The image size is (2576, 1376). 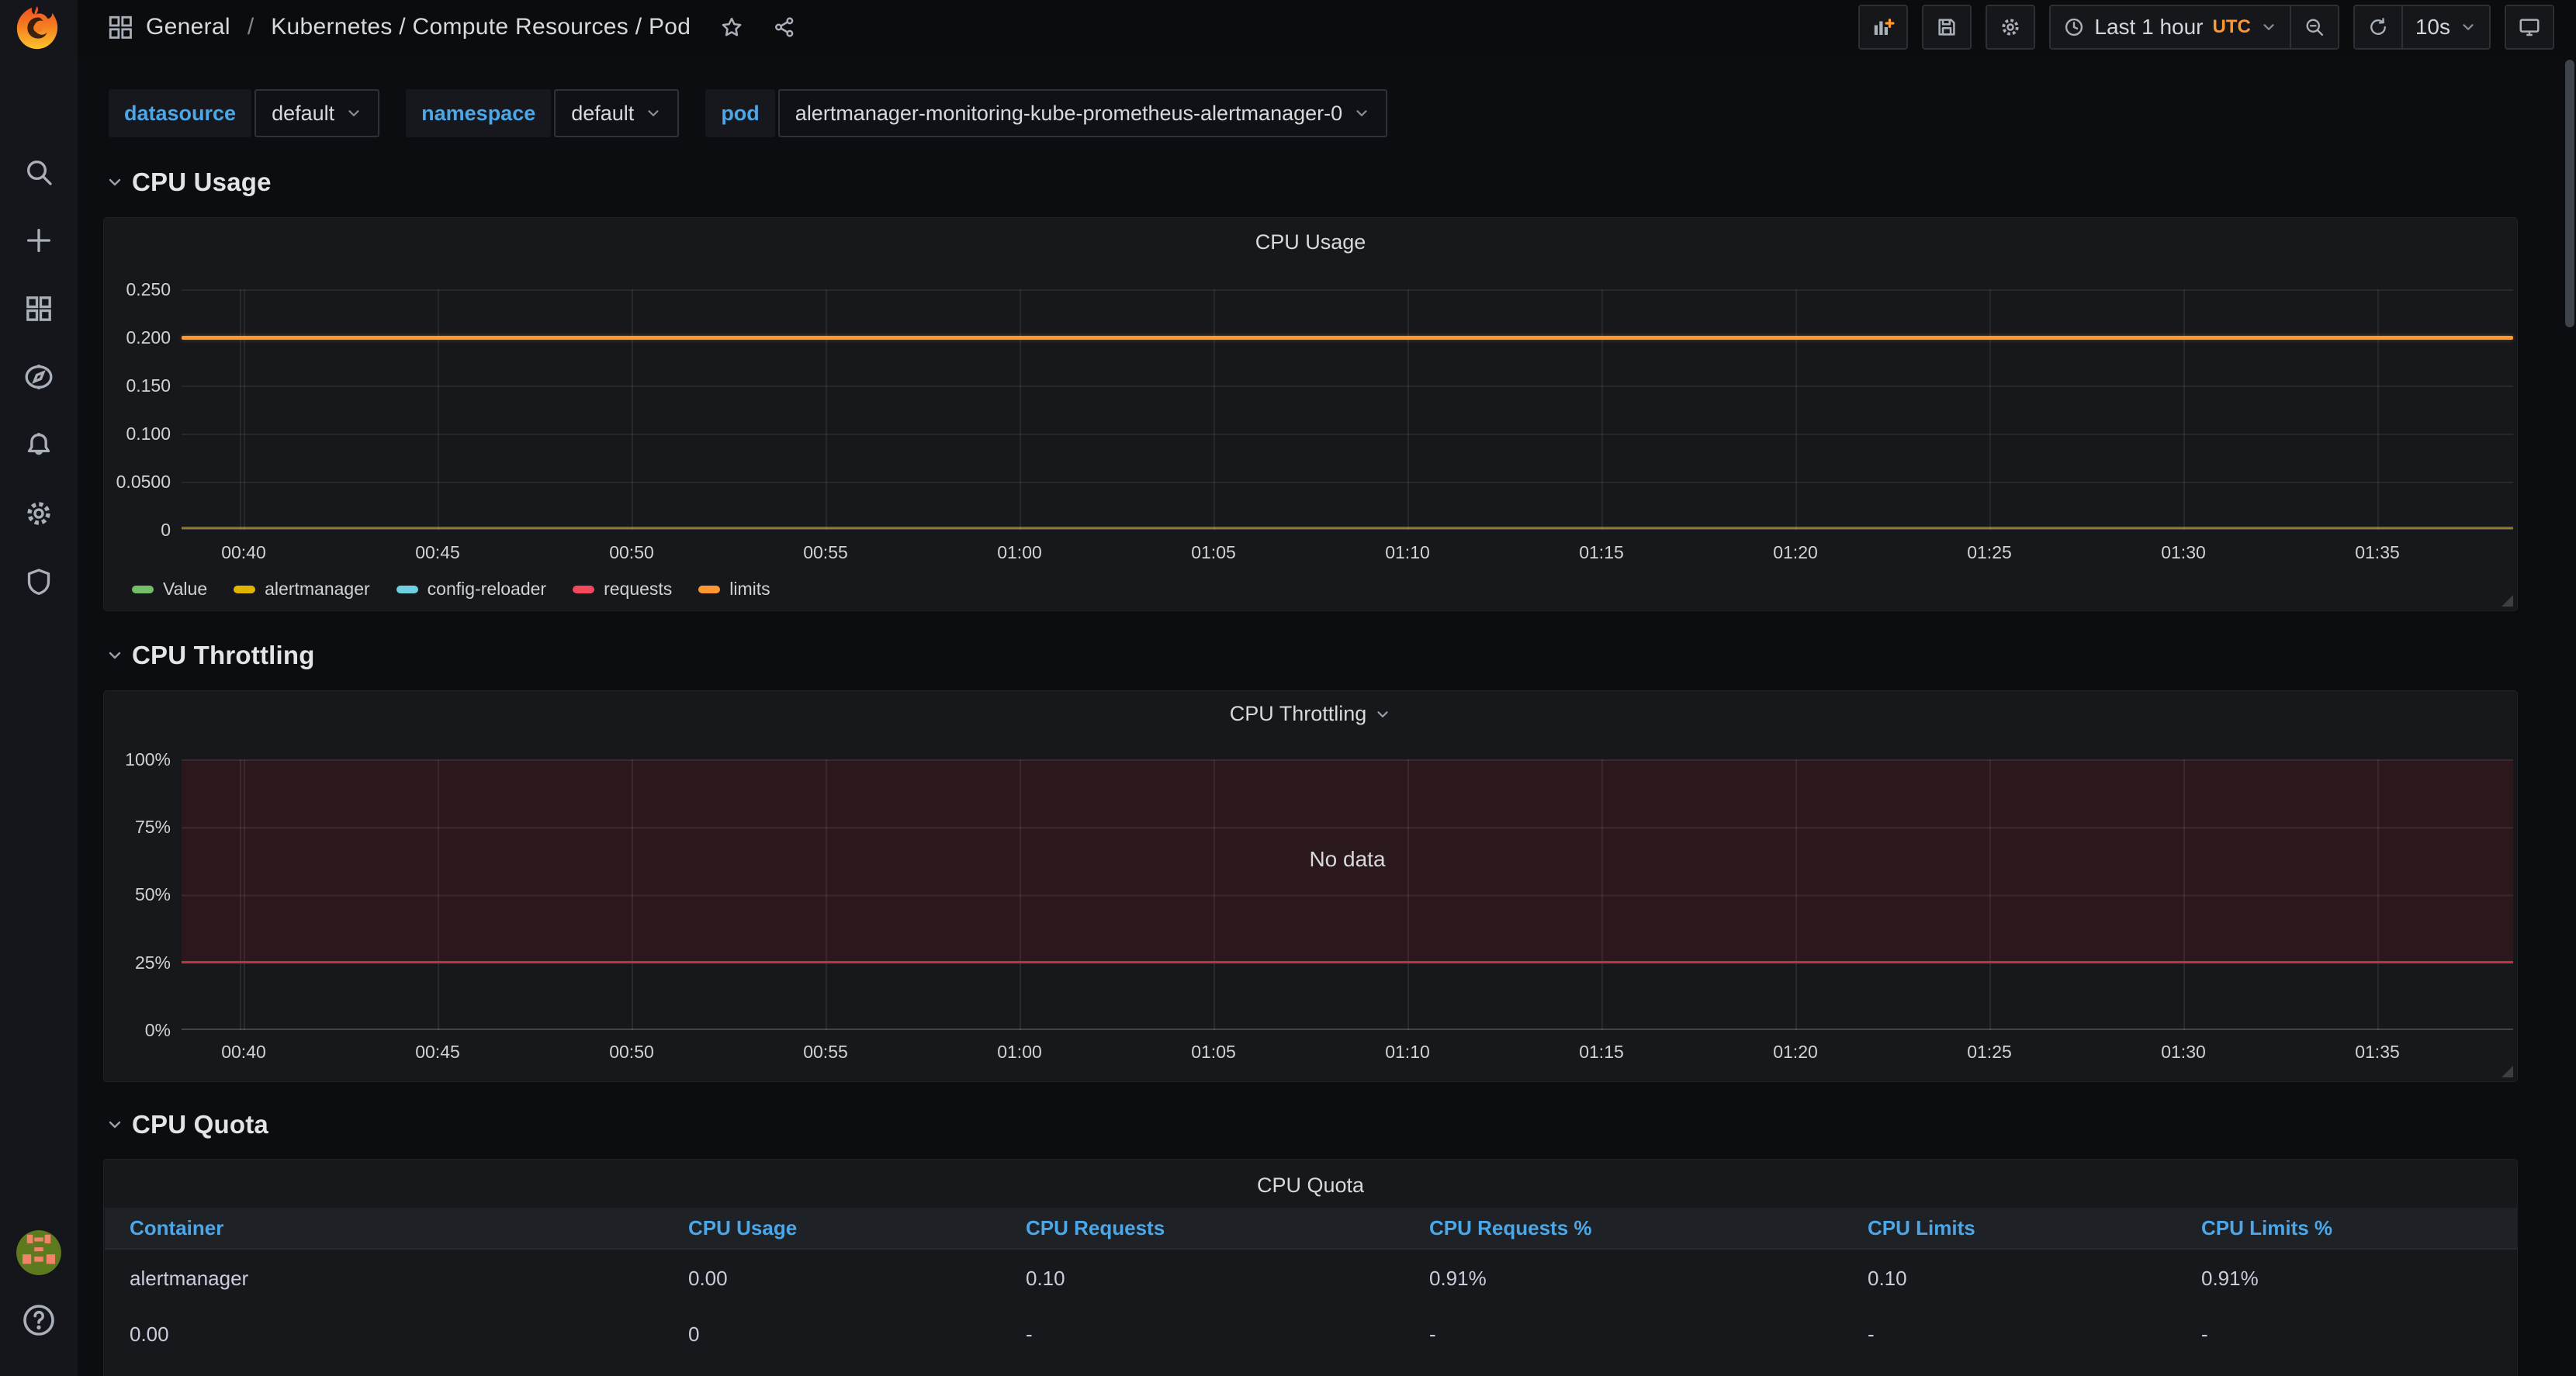 What do you see at coordinates (39, 308) in the screenshot?
I see `dashboards-grid-icon` at bounding box center [39, 308].